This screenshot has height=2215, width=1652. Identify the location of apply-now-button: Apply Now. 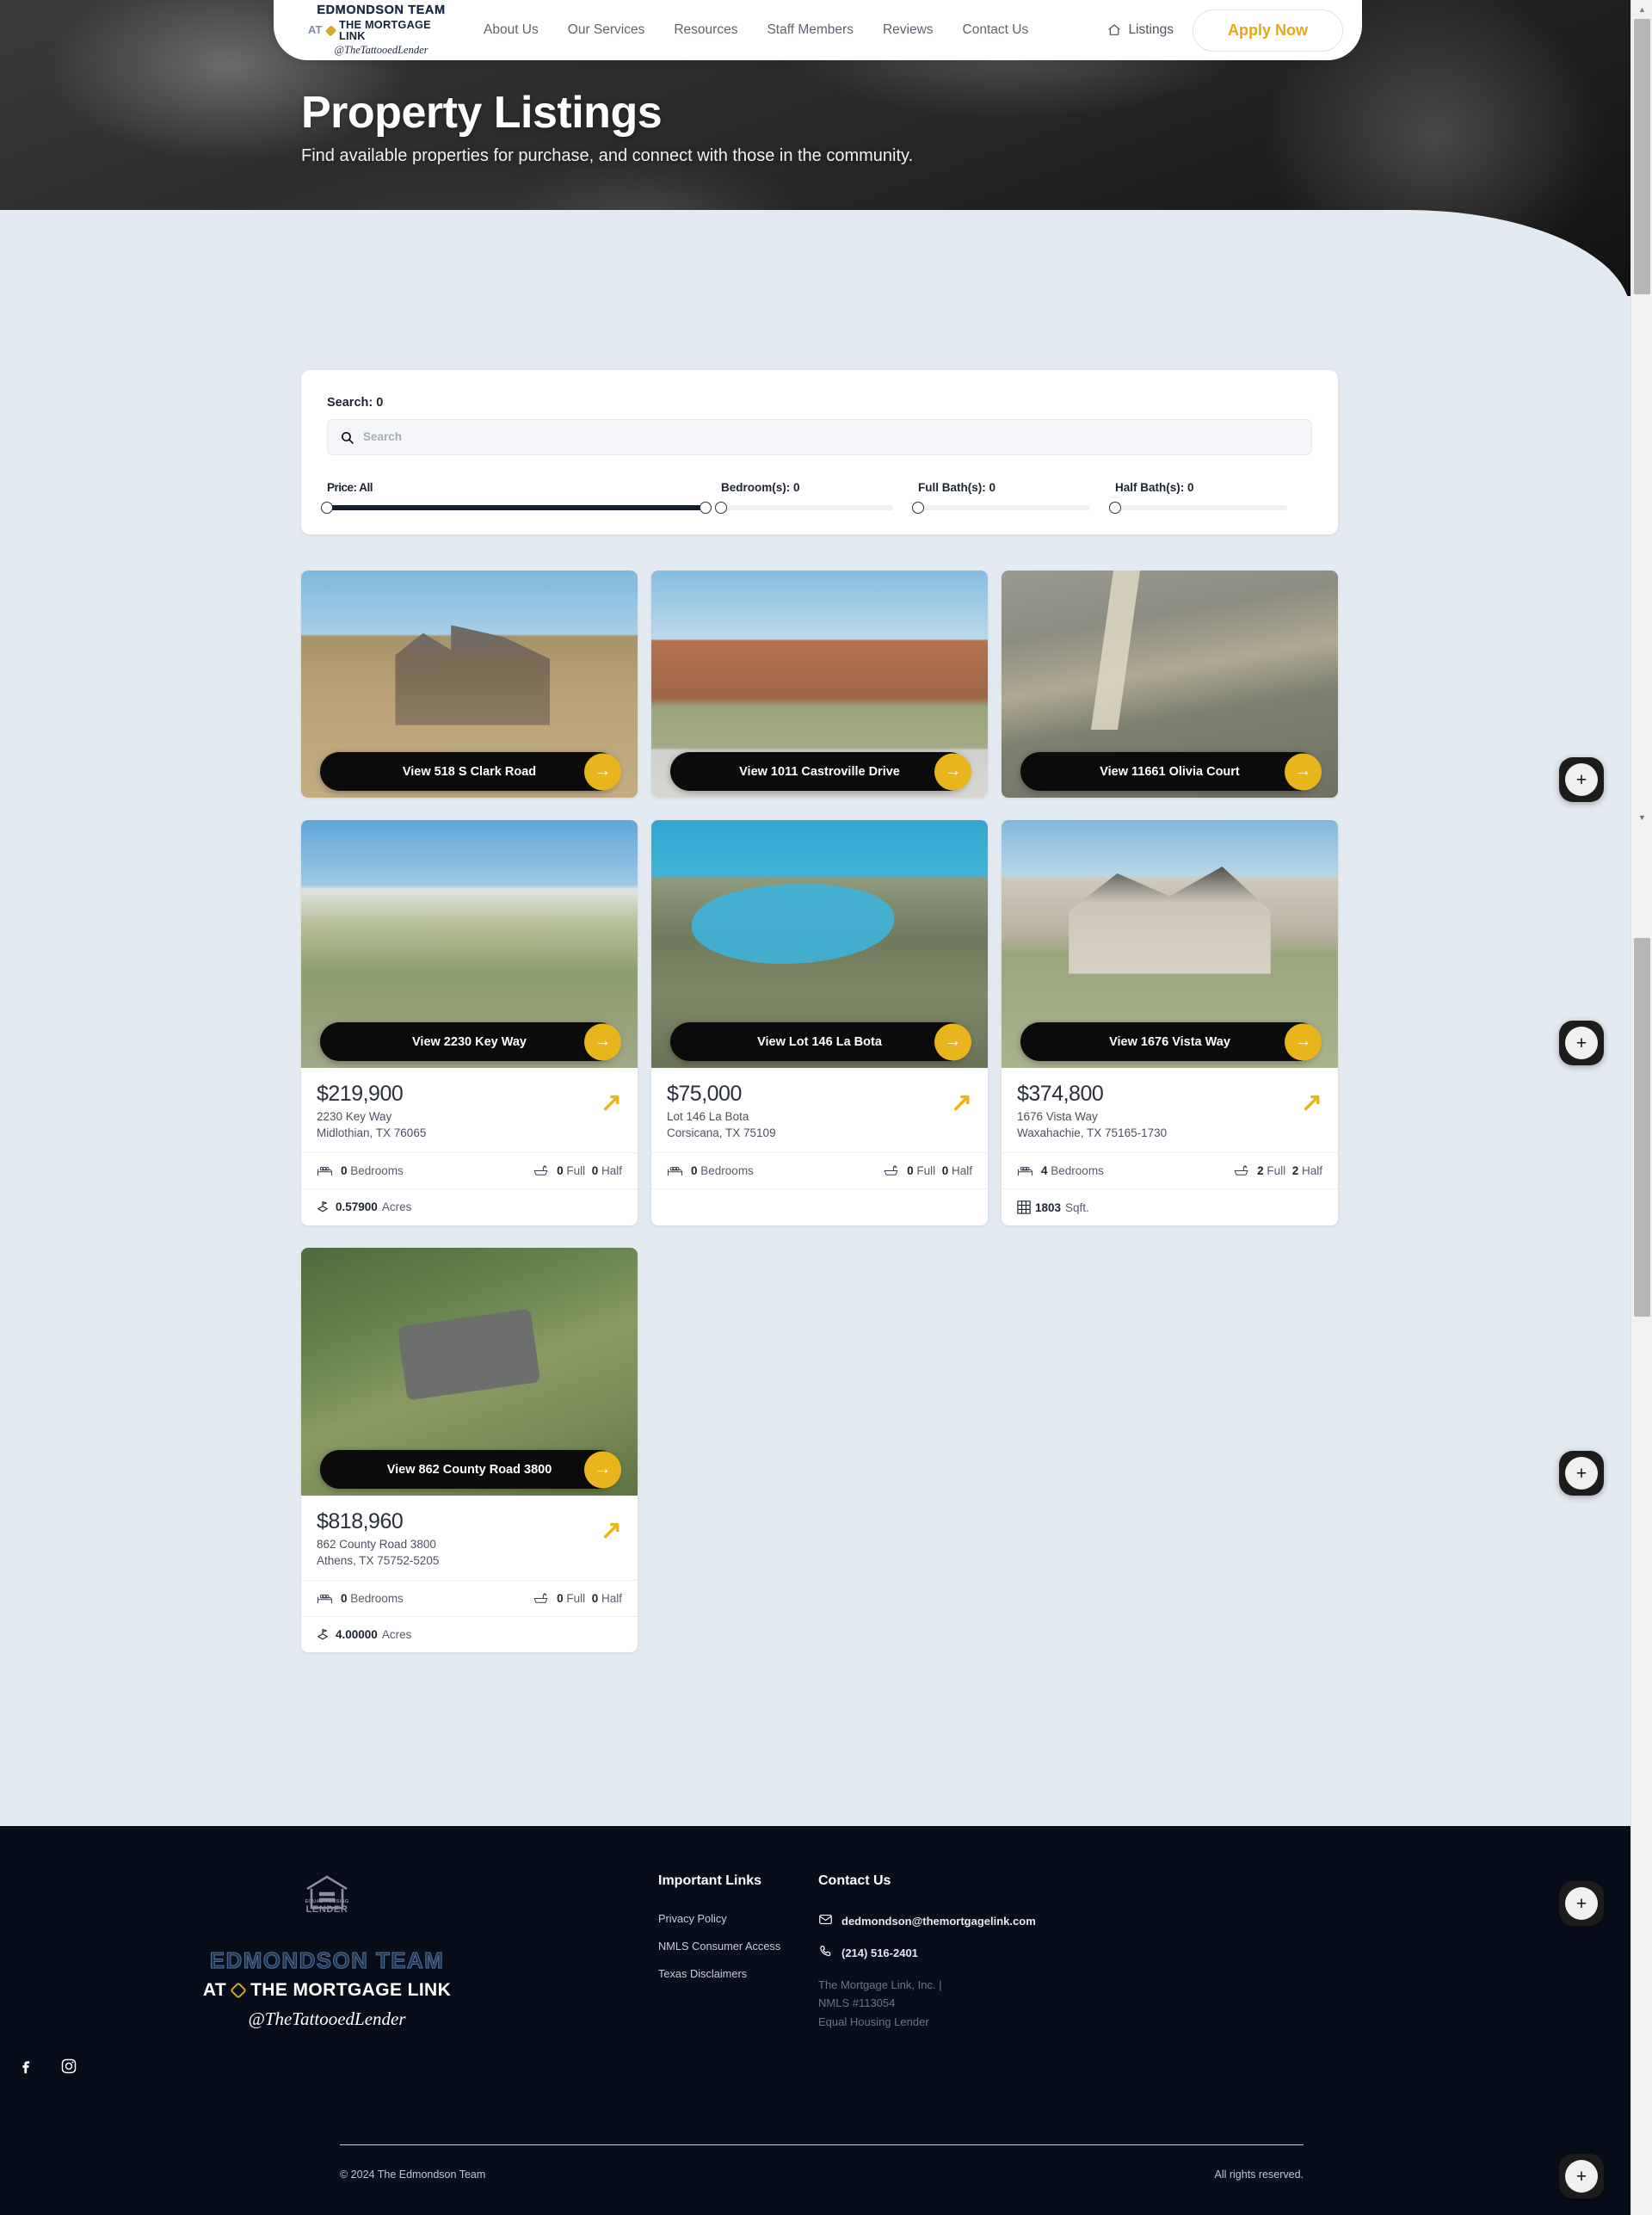
(1268, 30).